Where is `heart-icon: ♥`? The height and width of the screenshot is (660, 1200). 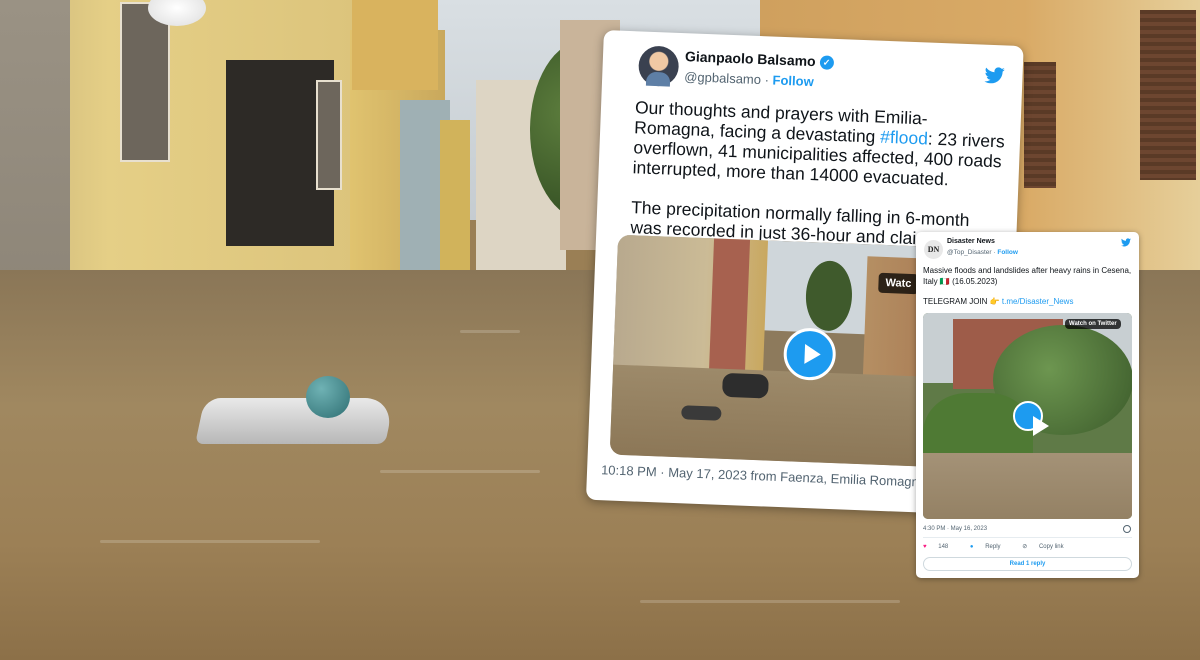 heart-icon: ♥ is located at coordinates (925, 547).